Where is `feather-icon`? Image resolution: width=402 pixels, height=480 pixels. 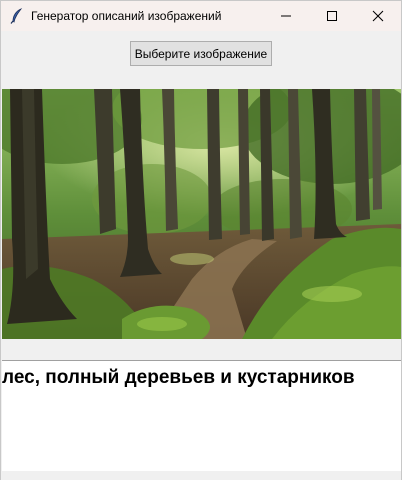
feather-icon is located at coordinates (17, 16).